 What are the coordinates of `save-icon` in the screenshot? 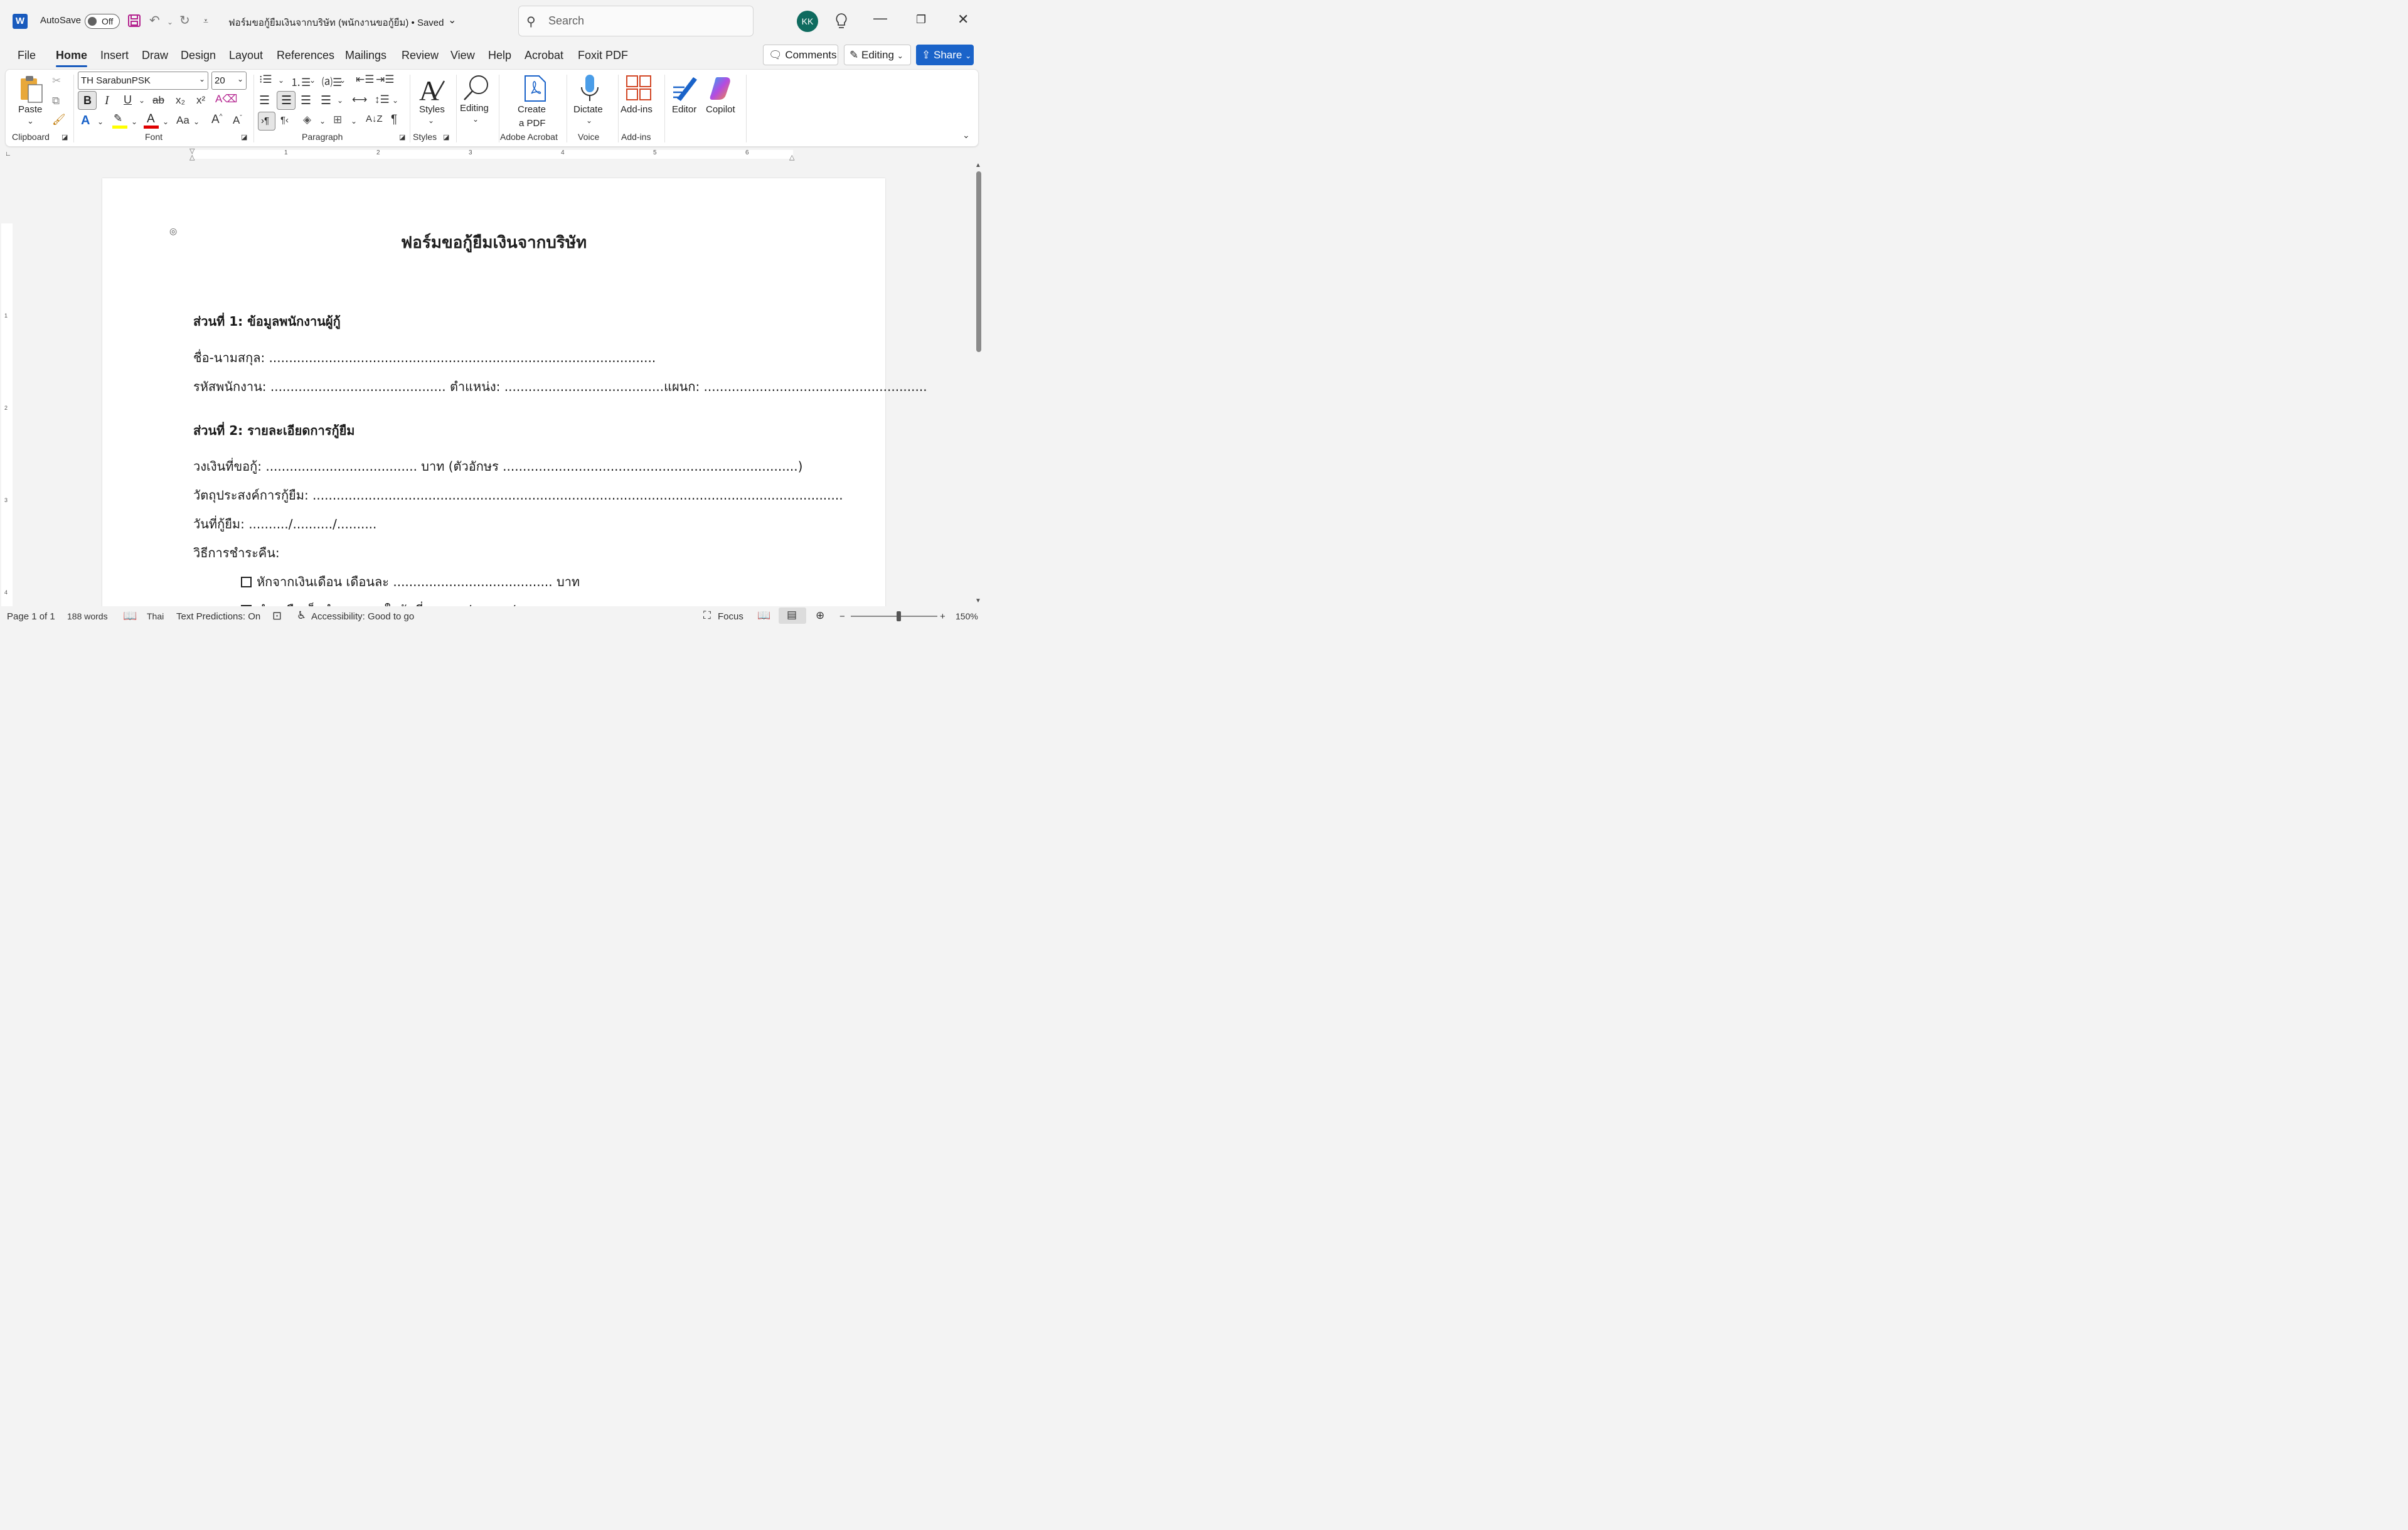 It's located at (134, 21).